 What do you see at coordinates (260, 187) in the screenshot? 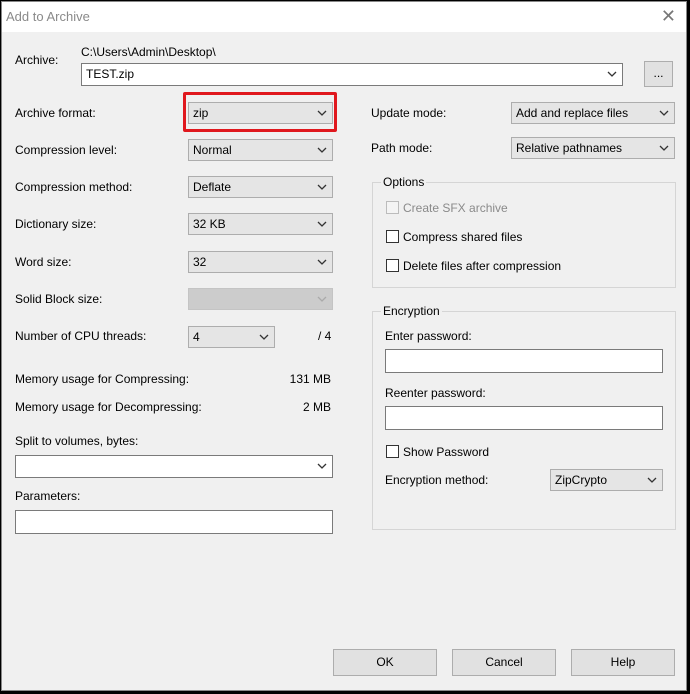
I see `compression-method-select: Deflate` at bounding box center [260, 187].